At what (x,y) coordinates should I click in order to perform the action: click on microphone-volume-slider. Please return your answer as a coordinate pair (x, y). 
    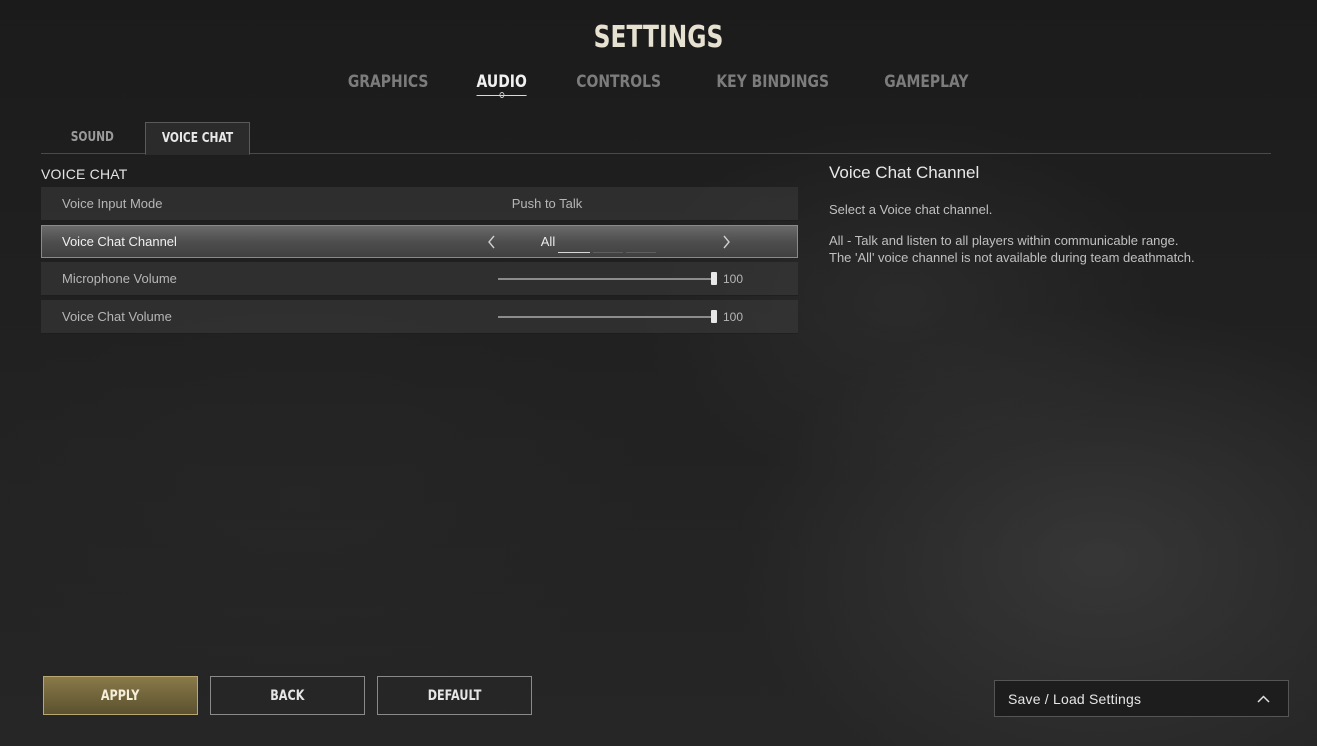
    Looking at the image, I should click on (606, 279).